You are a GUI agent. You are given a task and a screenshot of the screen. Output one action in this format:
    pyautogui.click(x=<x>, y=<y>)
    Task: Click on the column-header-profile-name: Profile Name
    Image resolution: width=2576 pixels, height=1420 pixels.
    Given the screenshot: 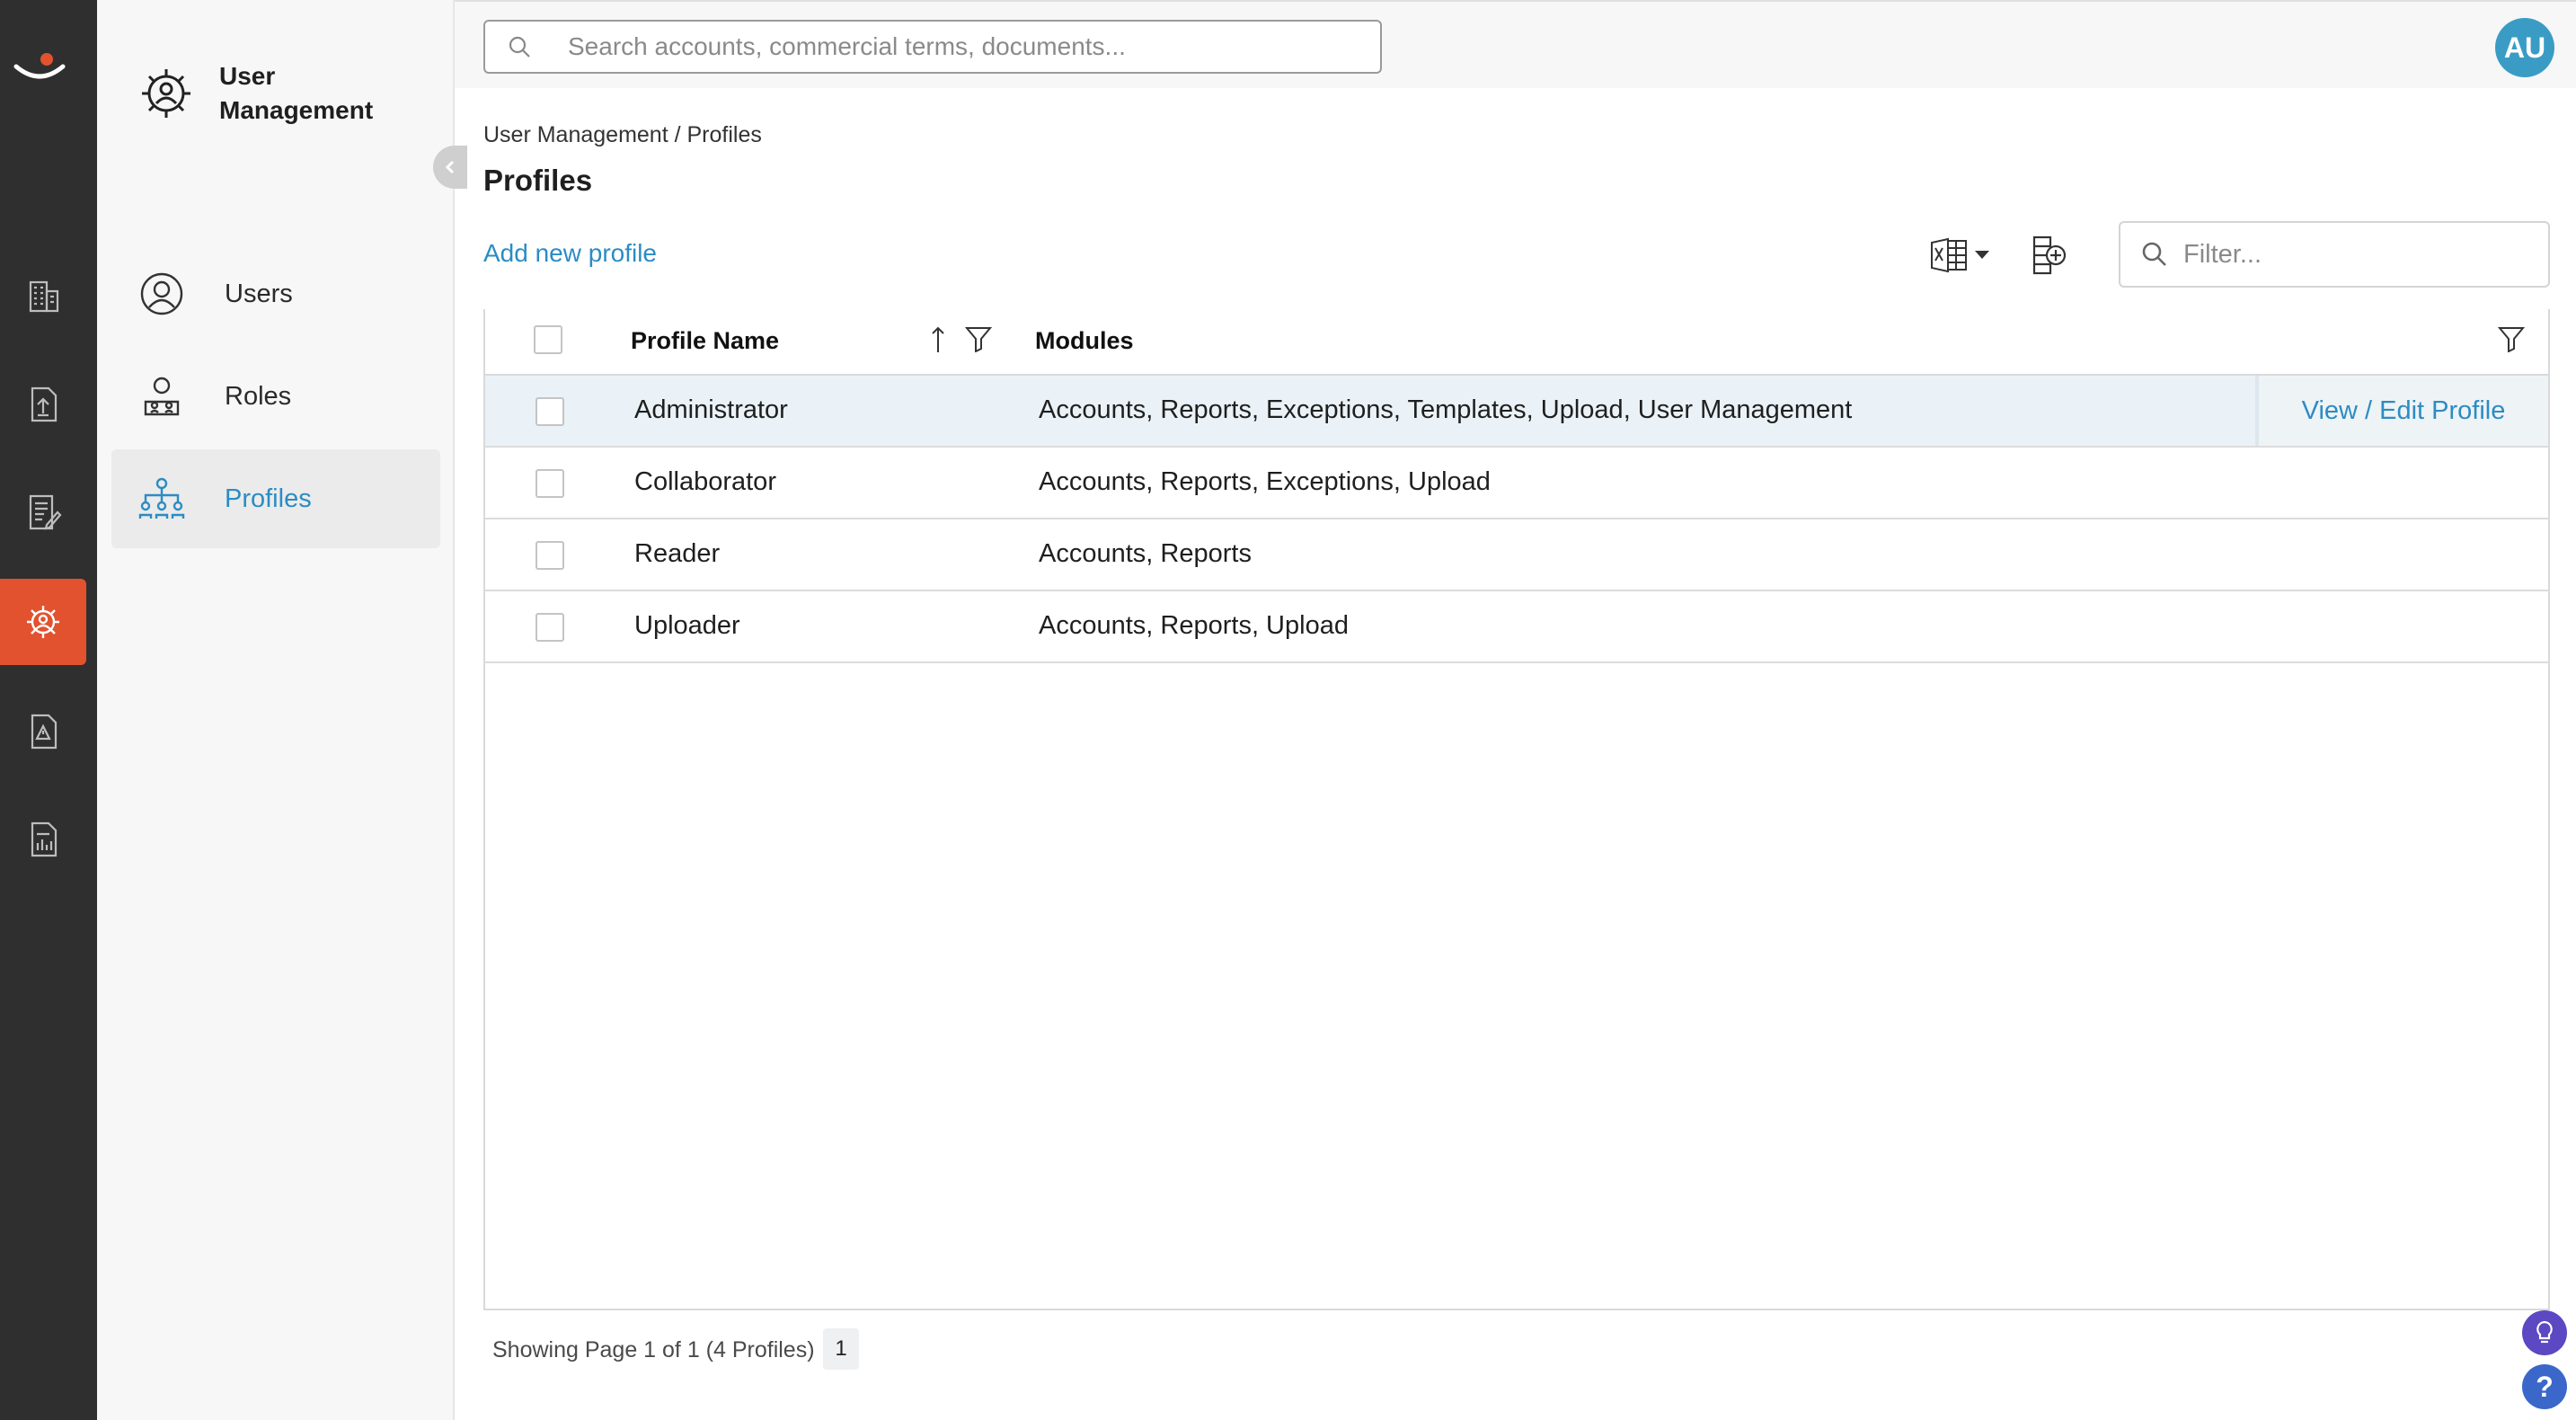 What is the action you would take?
    pyautogui.click(x=705, y=341)
    